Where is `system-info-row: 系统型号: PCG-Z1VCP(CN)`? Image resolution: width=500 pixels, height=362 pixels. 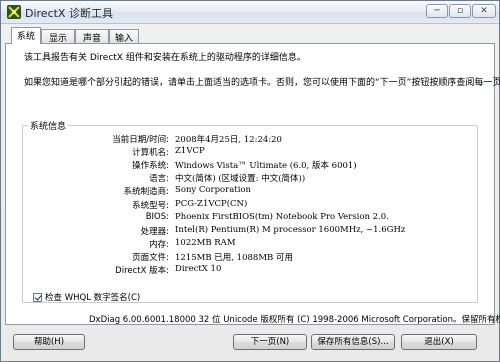
system-info-row: 系统型号: PCG-Z1VCP(CN) is located at coordinates (243, 205).